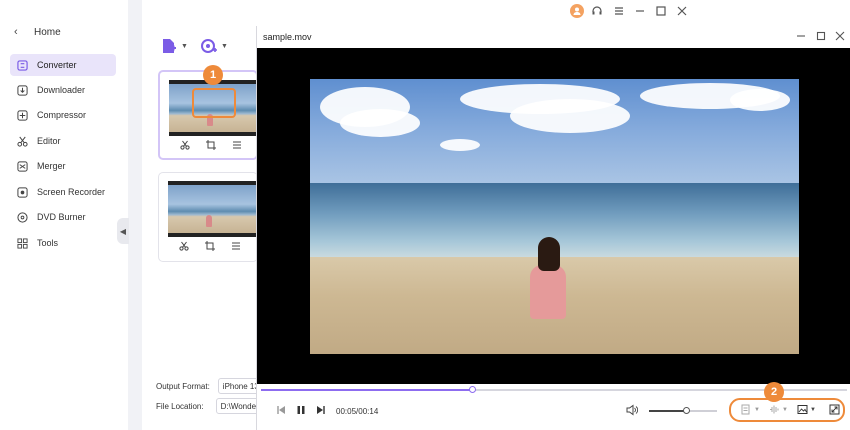  I want to click on add-media-button: ▼, so click(214, 46).